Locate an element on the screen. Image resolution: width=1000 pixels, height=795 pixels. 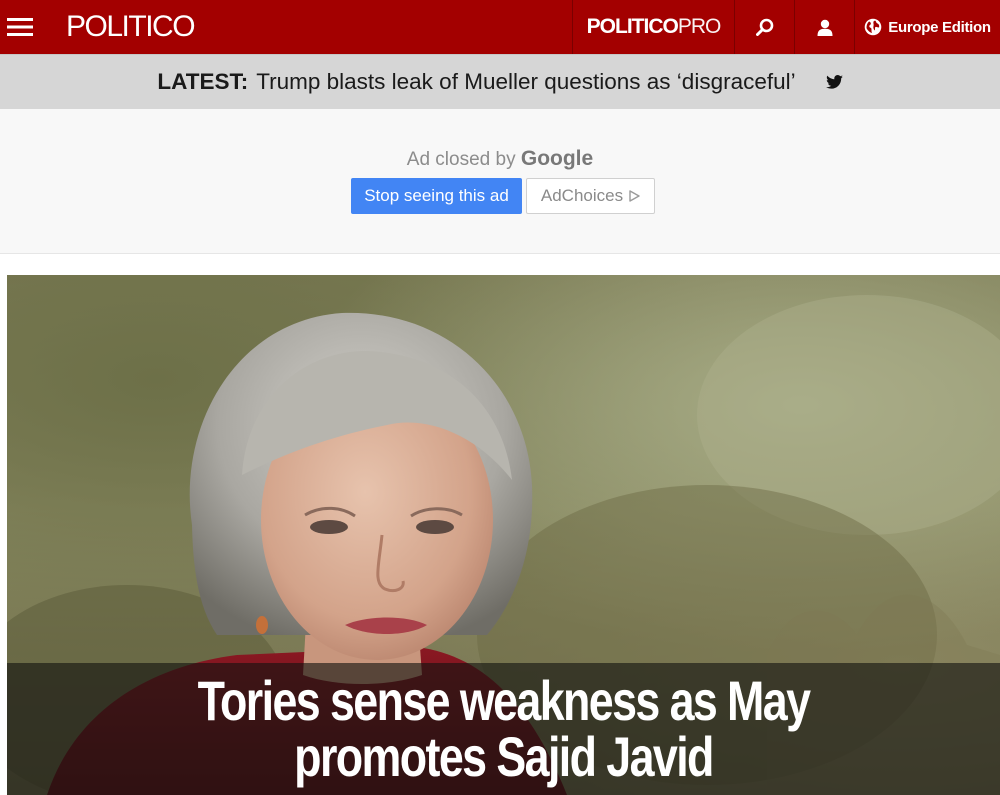
latest-tag: LATEST: is located at coordinates (203, 81).